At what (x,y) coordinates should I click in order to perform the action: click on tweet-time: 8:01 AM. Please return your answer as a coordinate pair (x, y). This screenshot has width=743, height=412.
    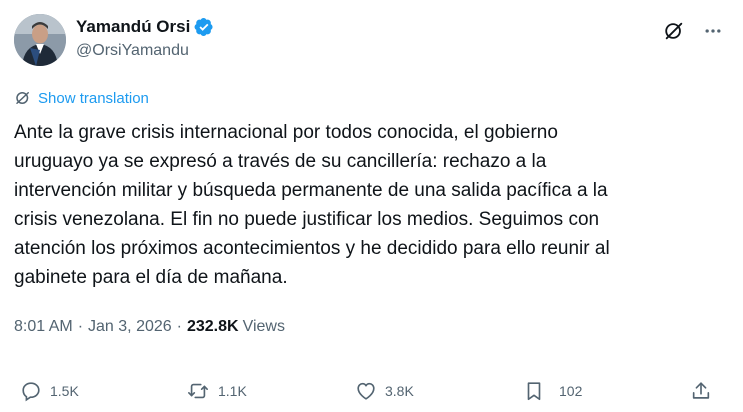
    Looking at the image, I should click on (43, 327).